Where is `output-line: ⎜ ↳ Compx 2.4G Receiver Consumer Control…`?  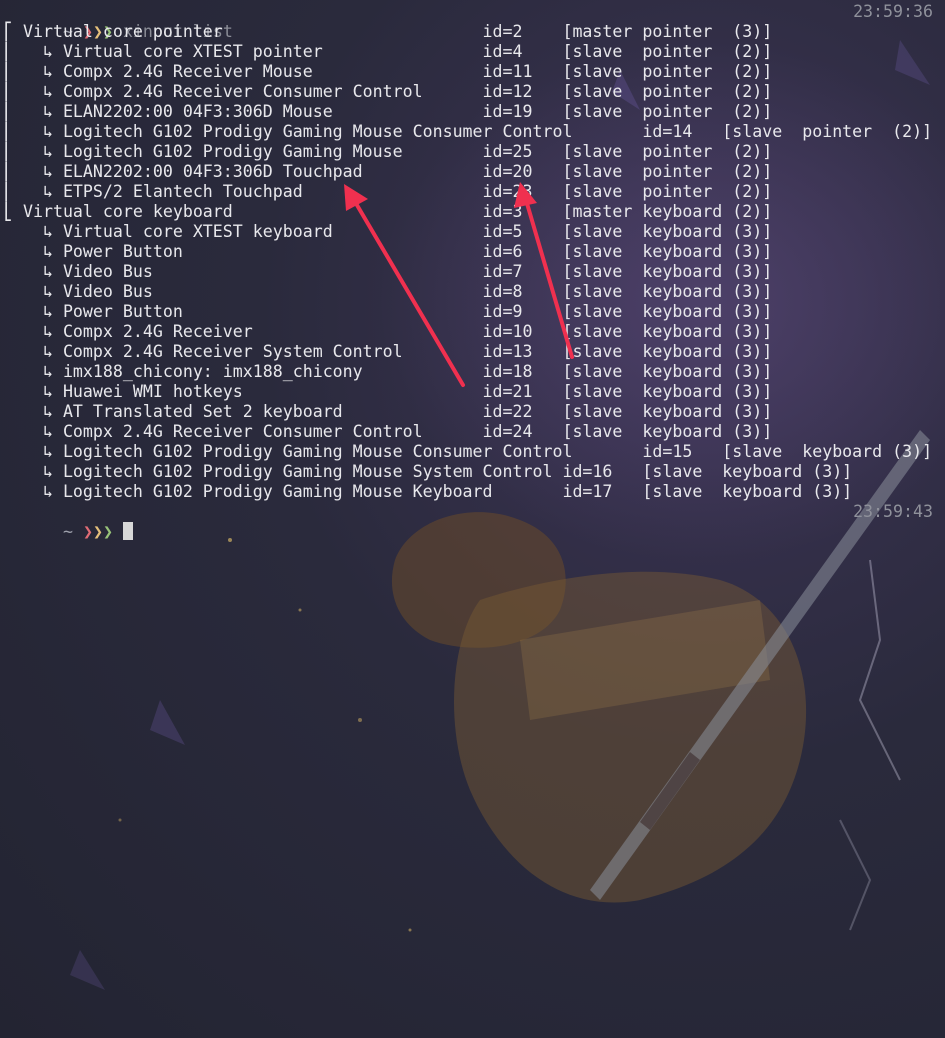
output-line: ⎜ ↳ Compx 2.4G Receiver Consumer Control… is located at coordinates (388, 91).